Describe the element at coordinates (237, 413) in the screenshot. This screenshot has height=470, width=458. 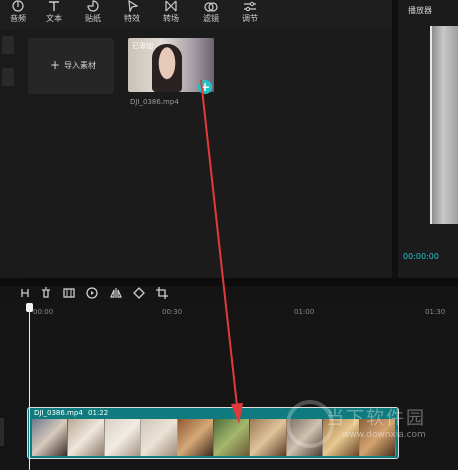
I see `arrow-head` at that location.